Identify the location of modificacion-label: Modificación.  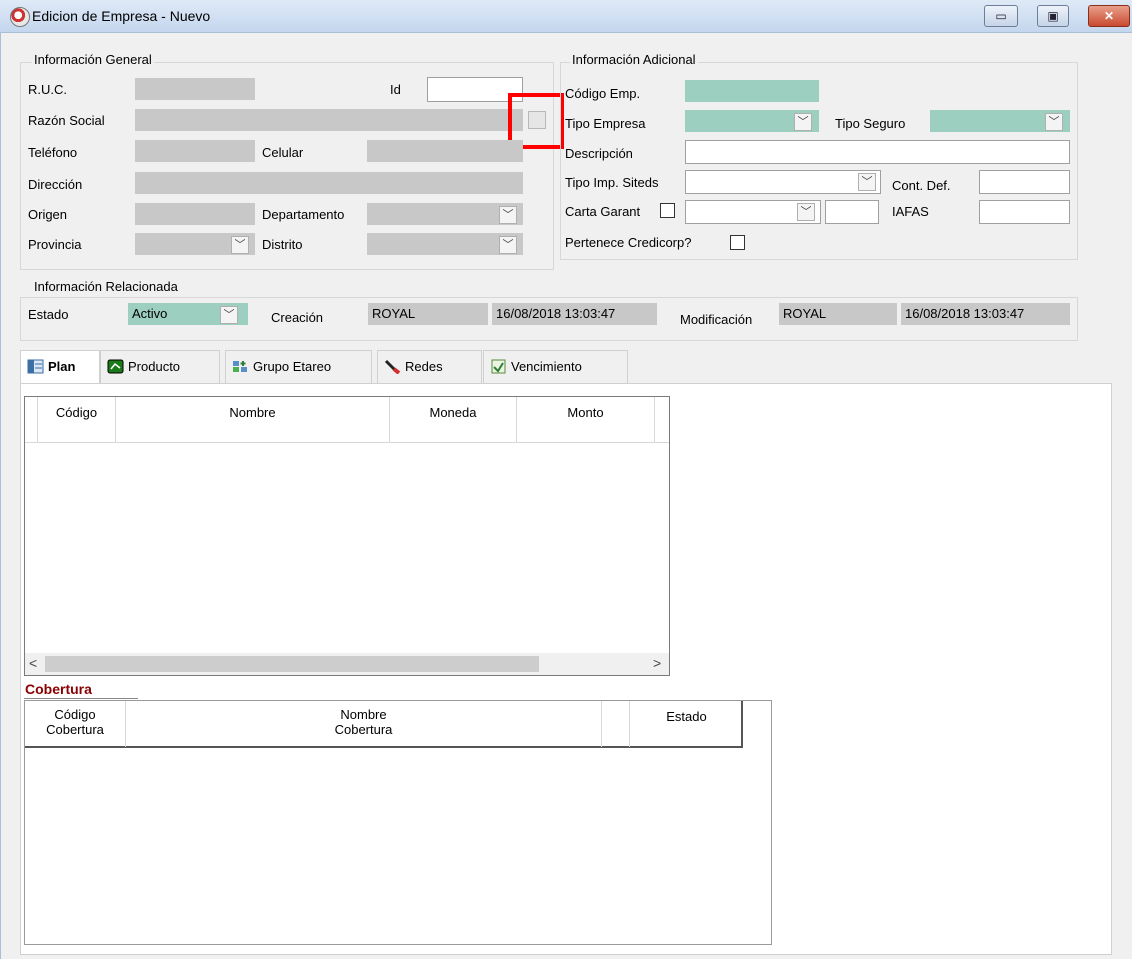
(716, 319).